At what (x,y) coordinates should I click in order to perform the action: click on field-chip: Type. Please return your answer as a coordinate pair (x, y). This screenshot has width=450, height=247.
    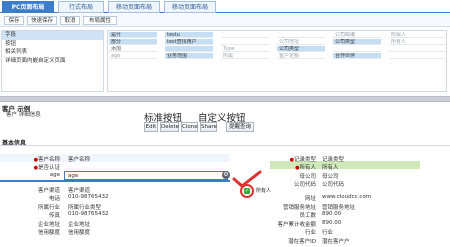
    Looking at the image, I should click on (245, 49).